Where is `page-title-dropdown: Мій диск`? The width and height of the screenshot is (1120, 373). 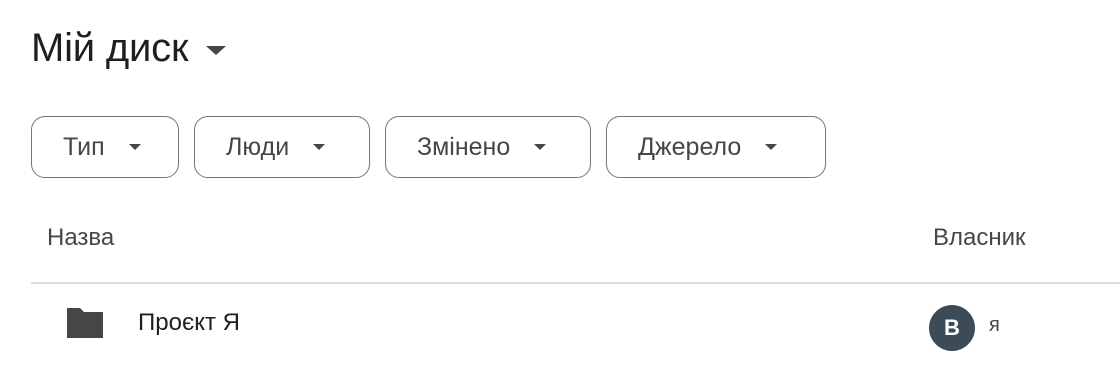 page-title-dropdown: Мій диск is located at coordinates (129, 48).